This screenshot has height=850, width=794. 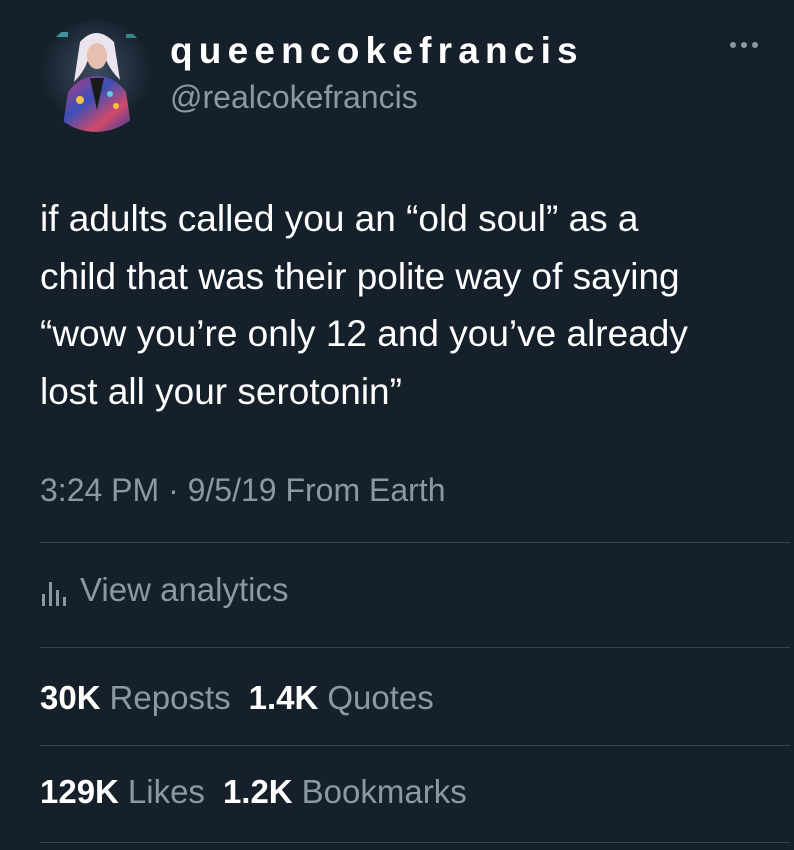 What do you see at coordinates (384, 791) in the screenshot?
I see `bookmarks-label: Bookmarks` at bounding box center [384, 791].